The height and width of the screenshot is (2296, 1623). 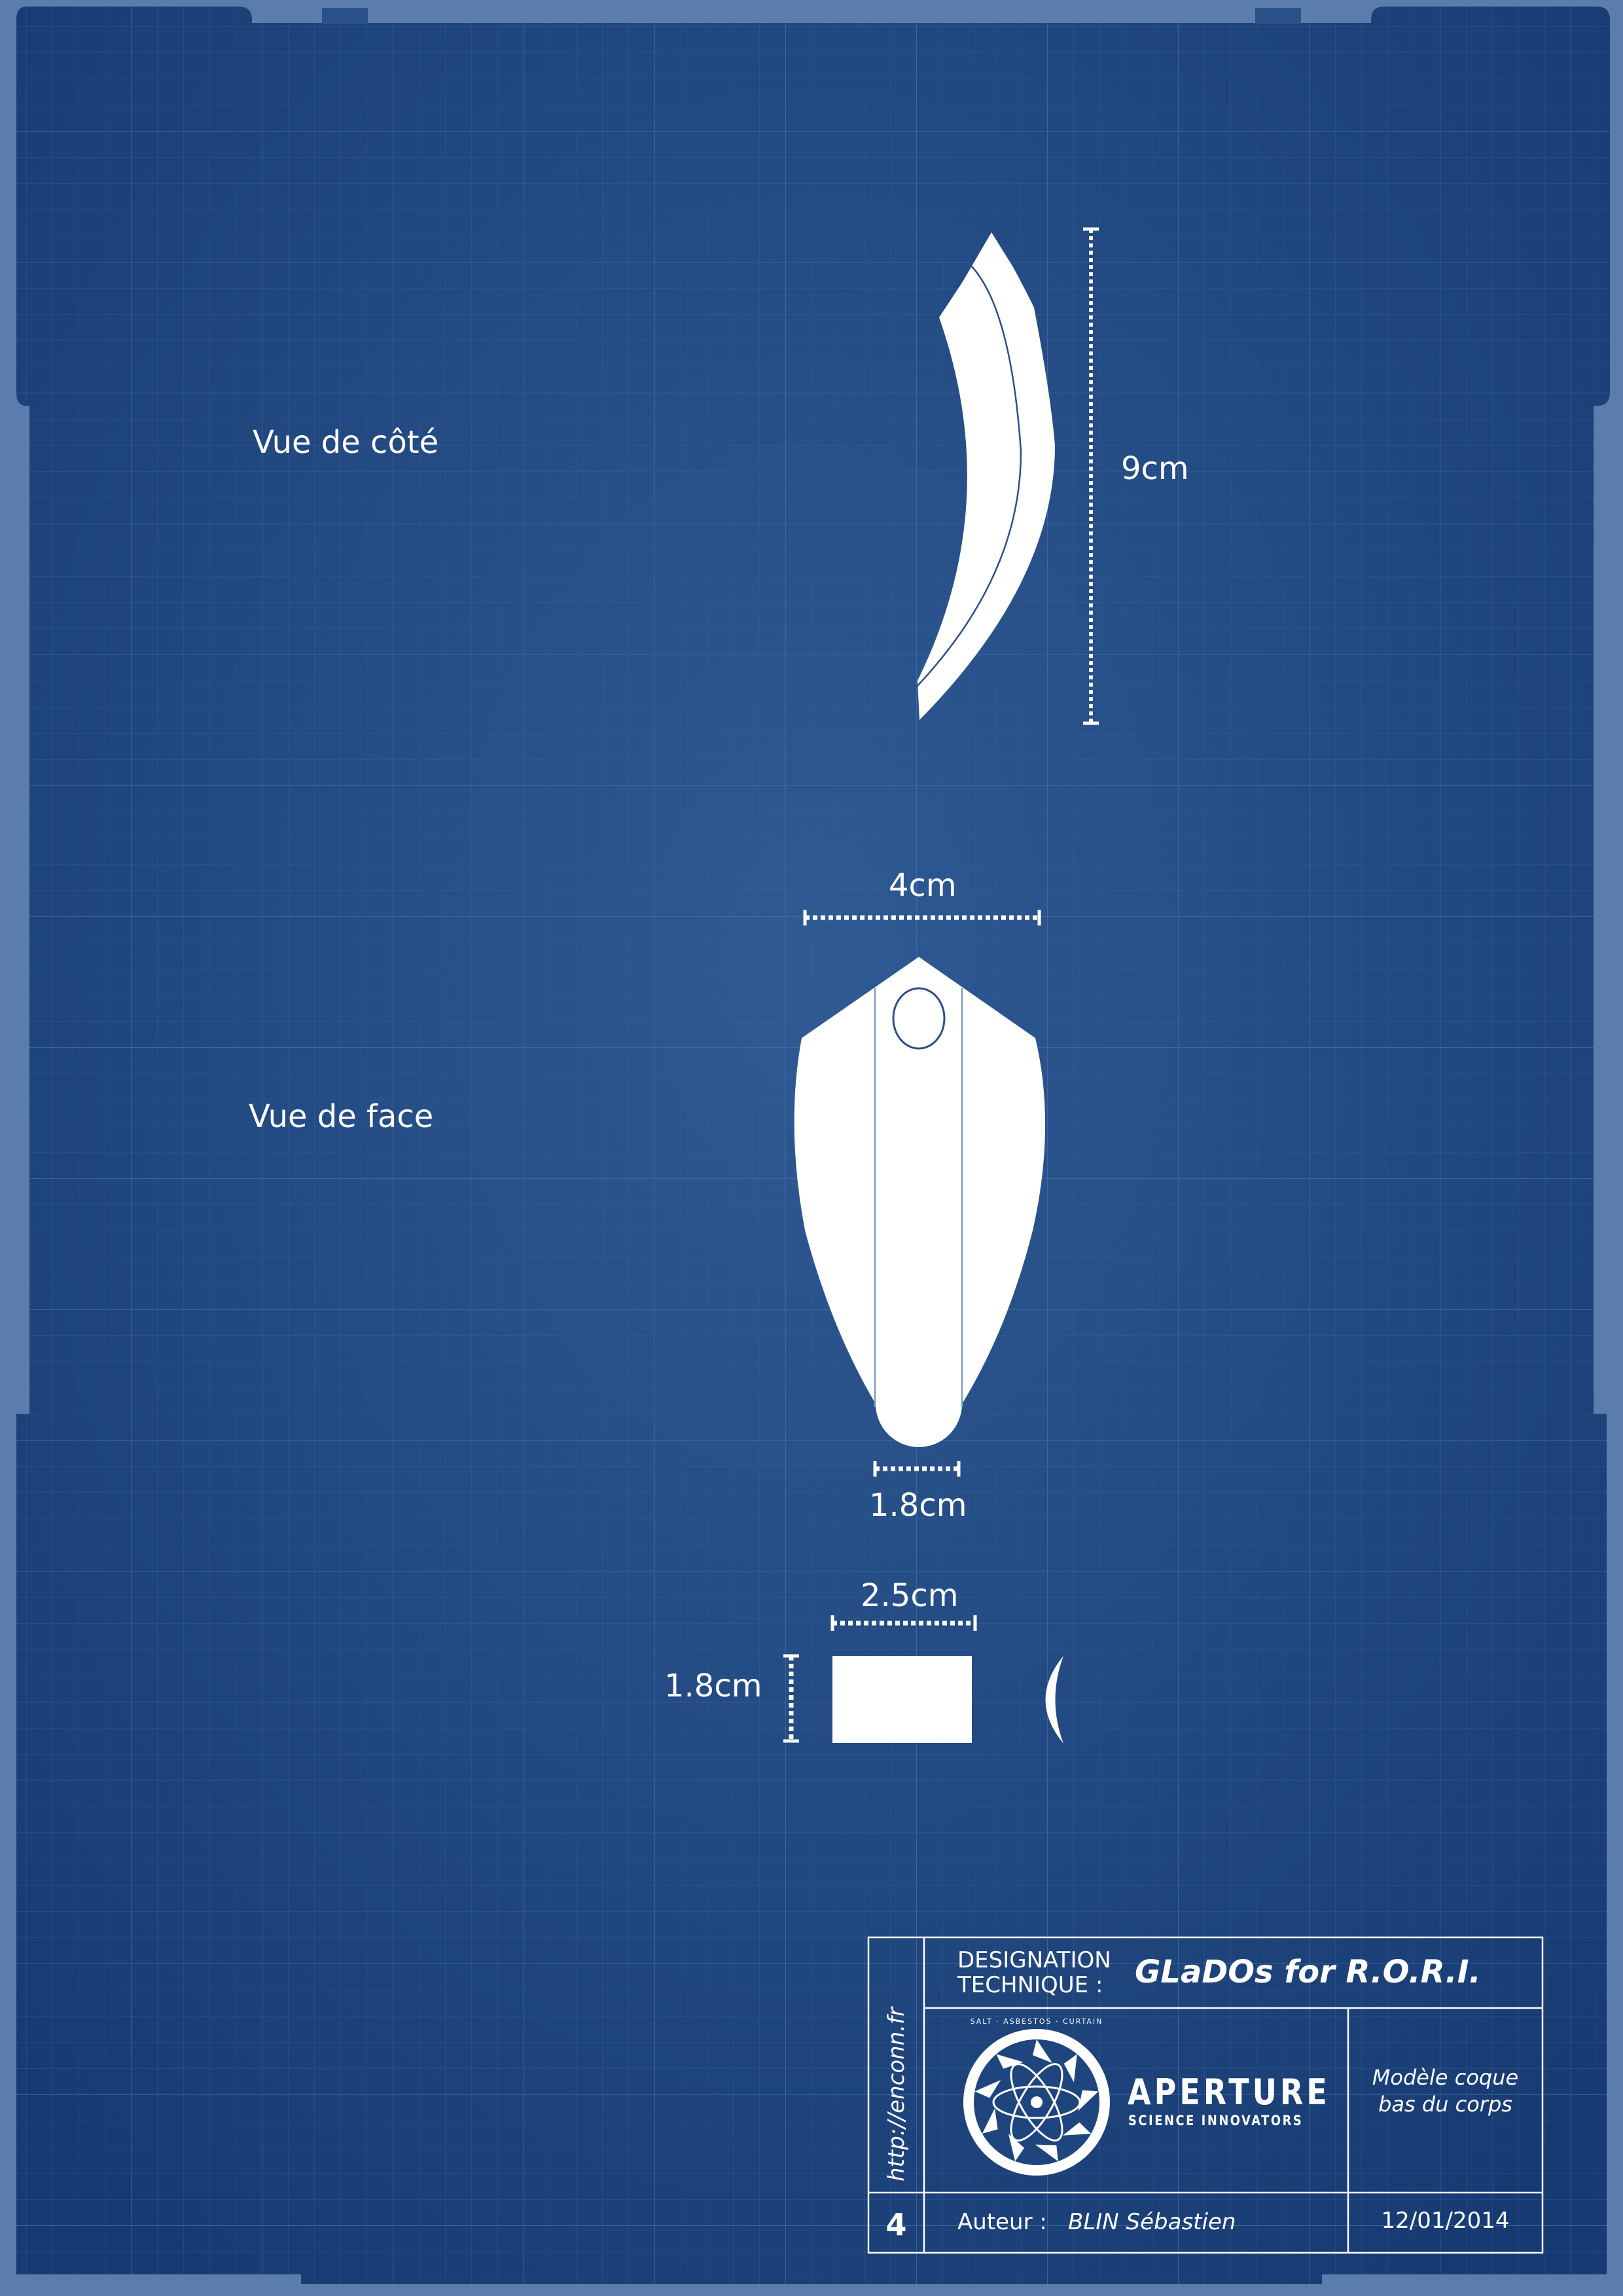 What do you see at coordinates (910, 1595) in the screenshot?
I see `tab-width-label: 2.5cm` at bounding box center [910, 1595].